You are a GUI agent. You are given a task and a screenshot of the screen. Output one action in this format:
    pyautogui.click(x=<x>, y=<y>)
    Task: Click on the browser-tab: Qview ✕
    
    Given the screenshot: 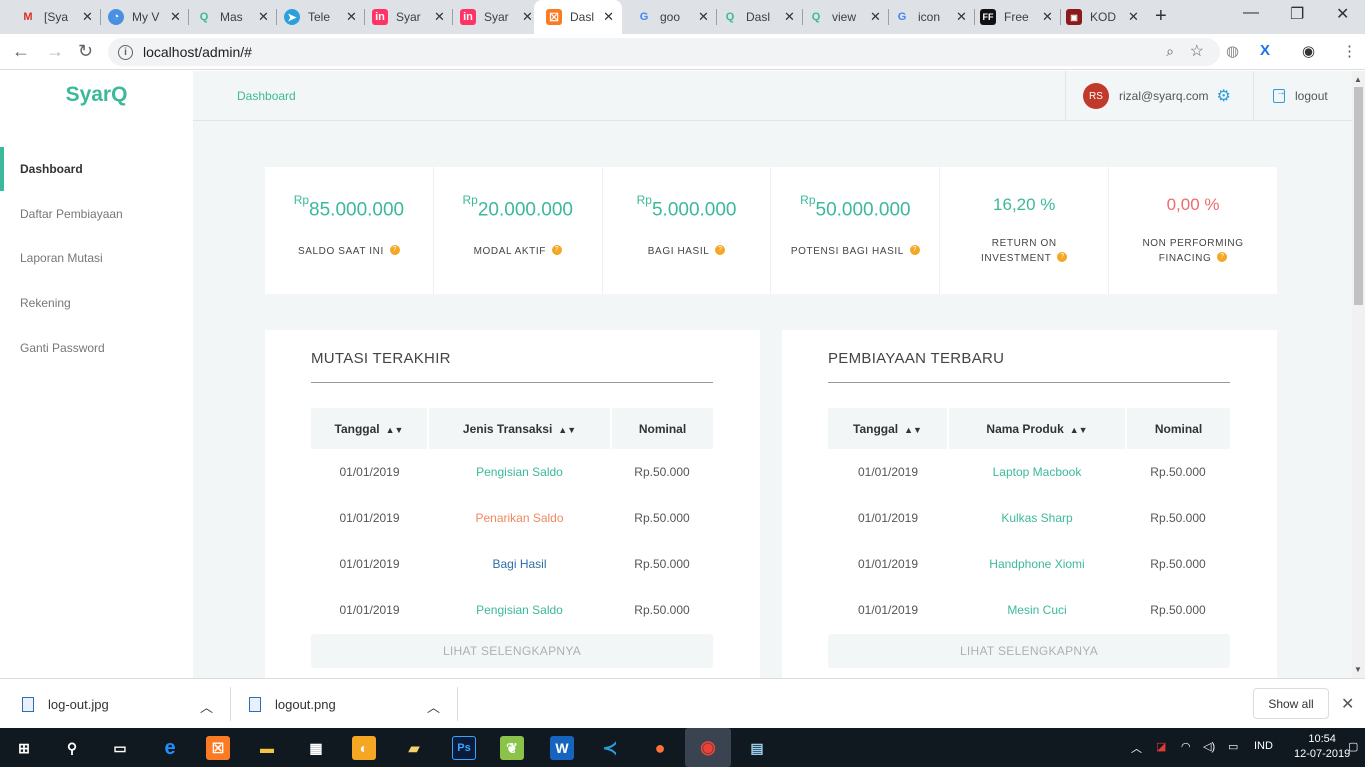 What is the action you would take?
    pyautogui.click(x=842, y=17)
    